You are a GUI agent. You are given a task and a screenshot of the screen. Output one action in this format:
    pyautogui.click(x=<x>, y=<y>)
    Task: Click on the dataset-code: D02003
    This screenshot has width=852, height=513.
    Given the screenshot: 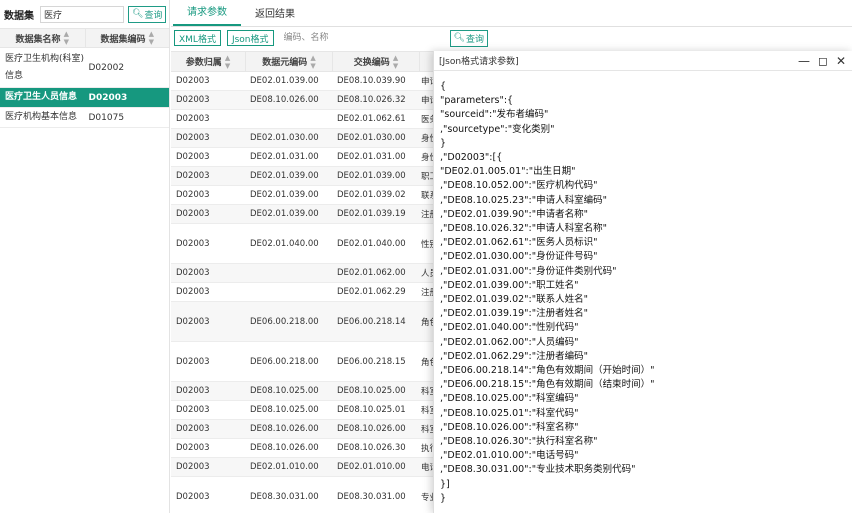 What is the action you would take?
    pyautogui.click(x=108, y=97)
    